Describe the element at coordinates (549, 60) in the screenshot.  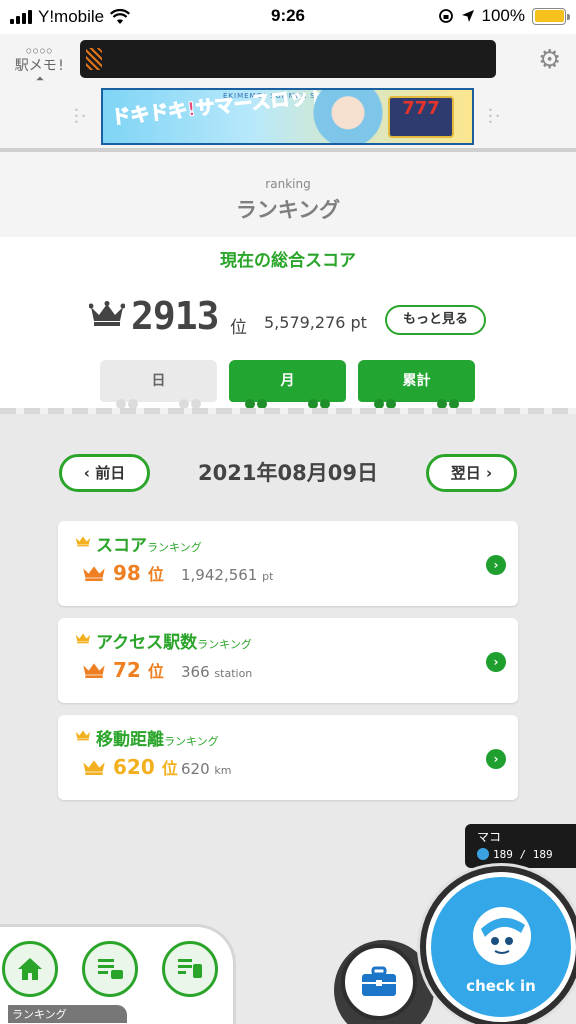
I see `gear-icon: ⚙` at that location.